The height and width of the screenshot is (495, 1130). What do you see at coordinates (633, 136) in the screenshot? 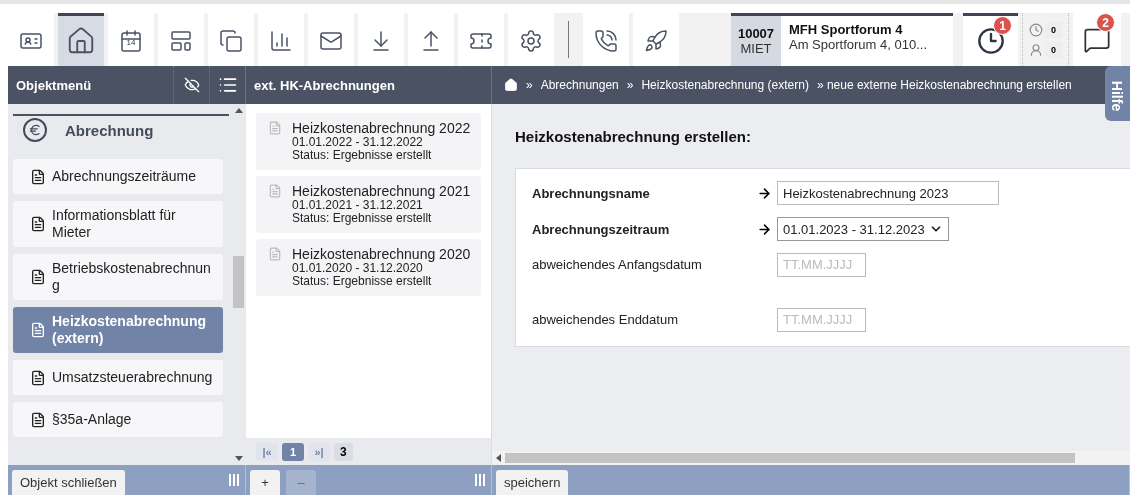
I see `form-title: Heizkostenabrechnung erstellen:` at bounding box center [633, 136].